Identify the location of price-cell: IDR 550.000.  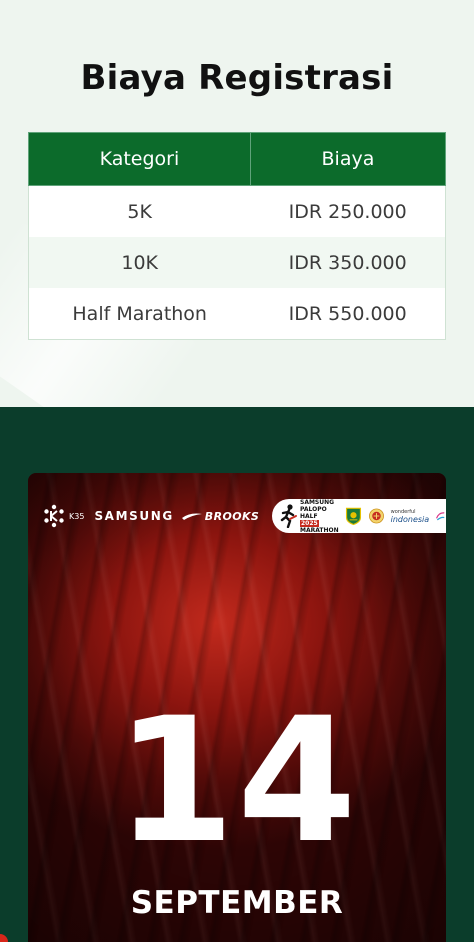
(348, 314).